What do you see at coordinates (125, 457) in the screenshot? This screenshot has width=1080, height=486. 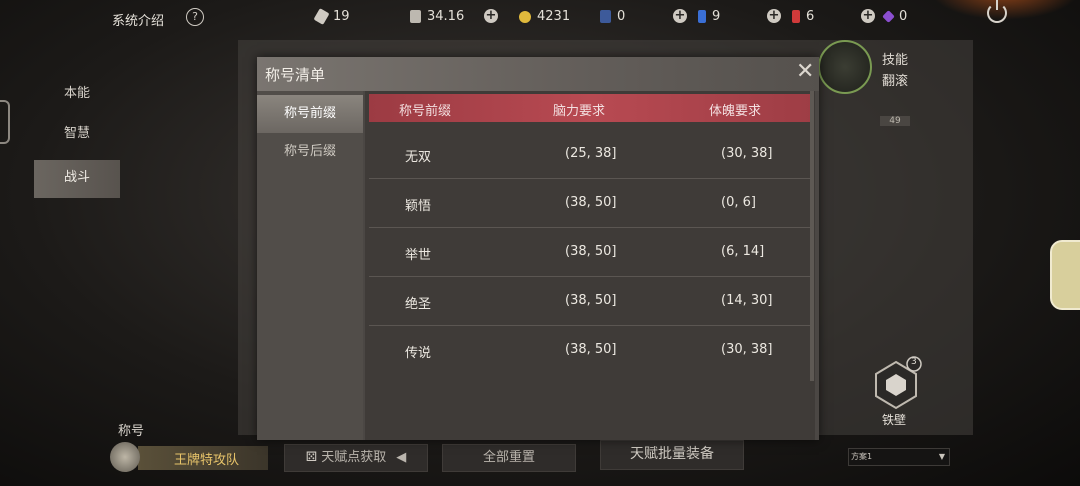 I see `title-crest-icon` at bounding box center [125, 457].